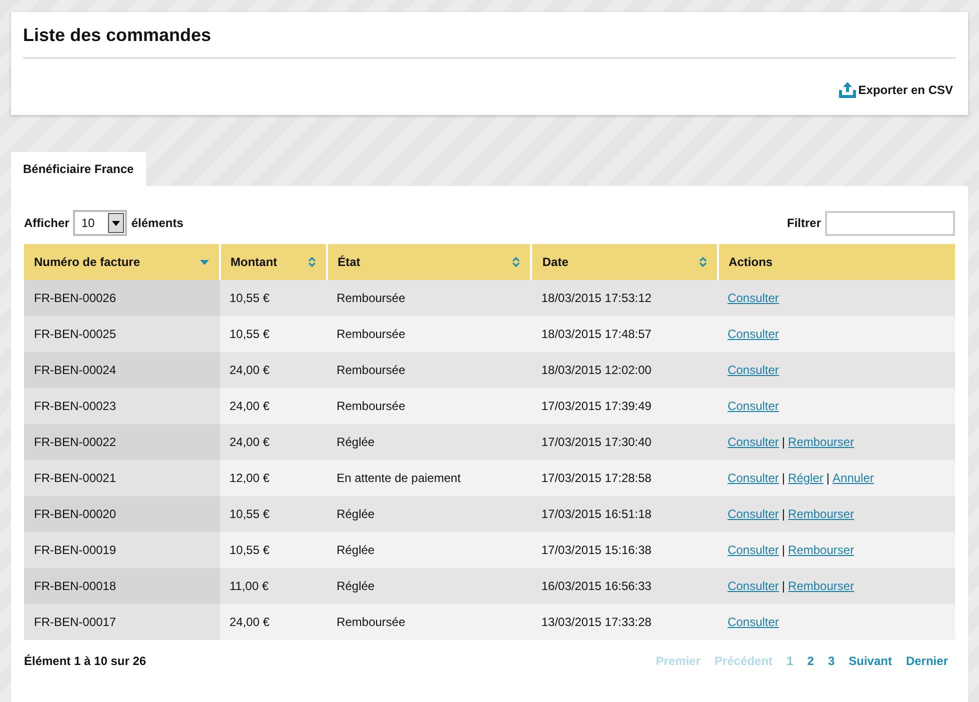  Describe the element at coordinates (122, 478) in the screenshot. I see `table-cell: FR-BEN-00021` at that location.